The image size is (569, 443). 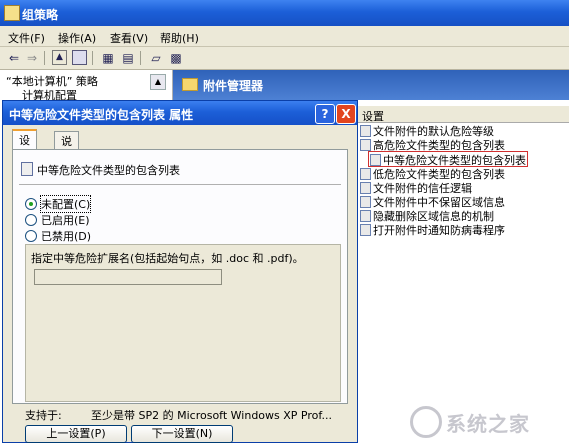 I want to click on menu-bar: 文件(F) 操作(A) 查看(V) 帮助(H), so click(x=284, y=36).